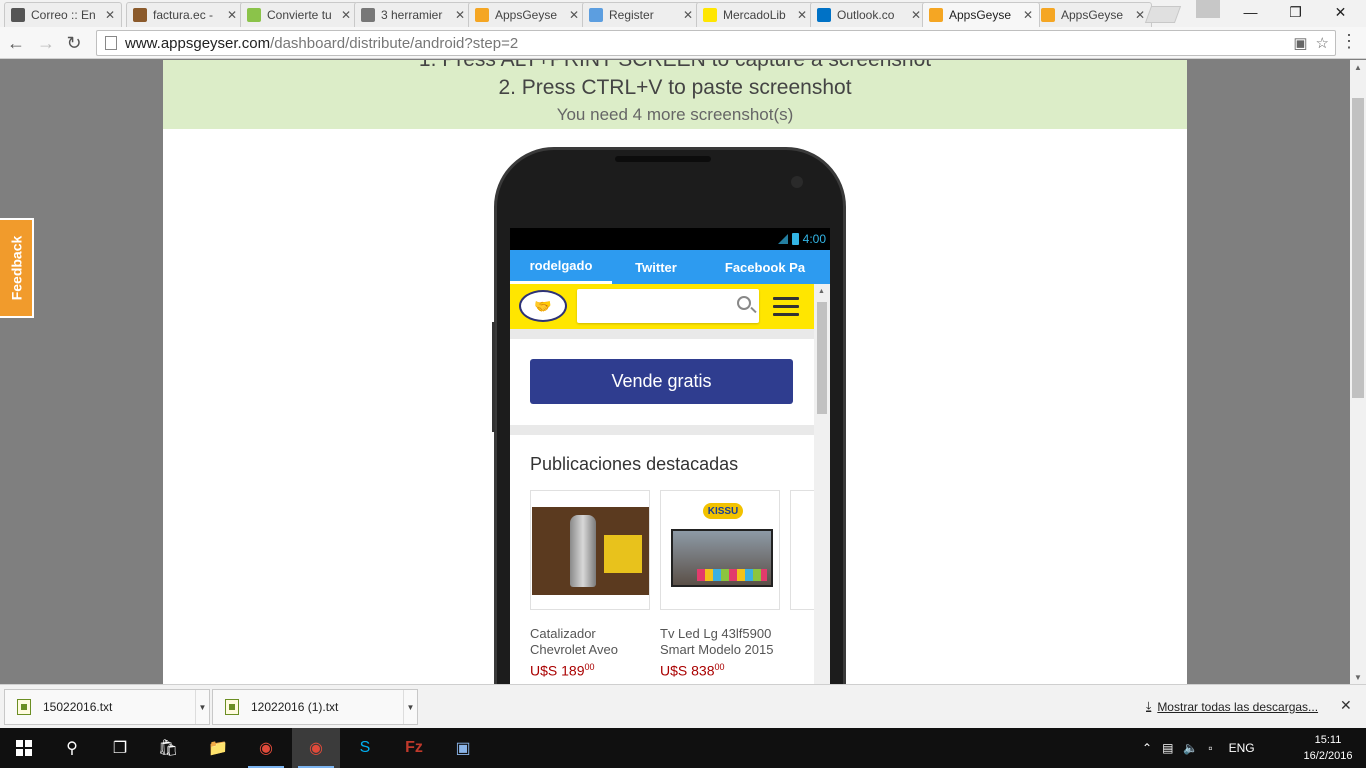  What do you see at coordinates (1300, 43) in the screenshot?
I see `translate-icon: ▣` at bounding box center [1300, 43].